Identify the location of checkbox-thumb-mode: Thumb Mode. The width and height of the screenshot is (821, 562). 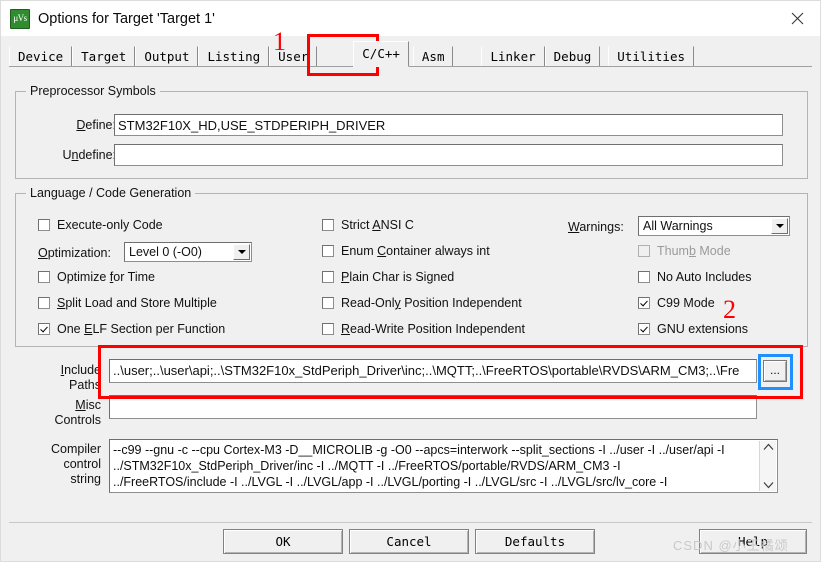
(684, 251).